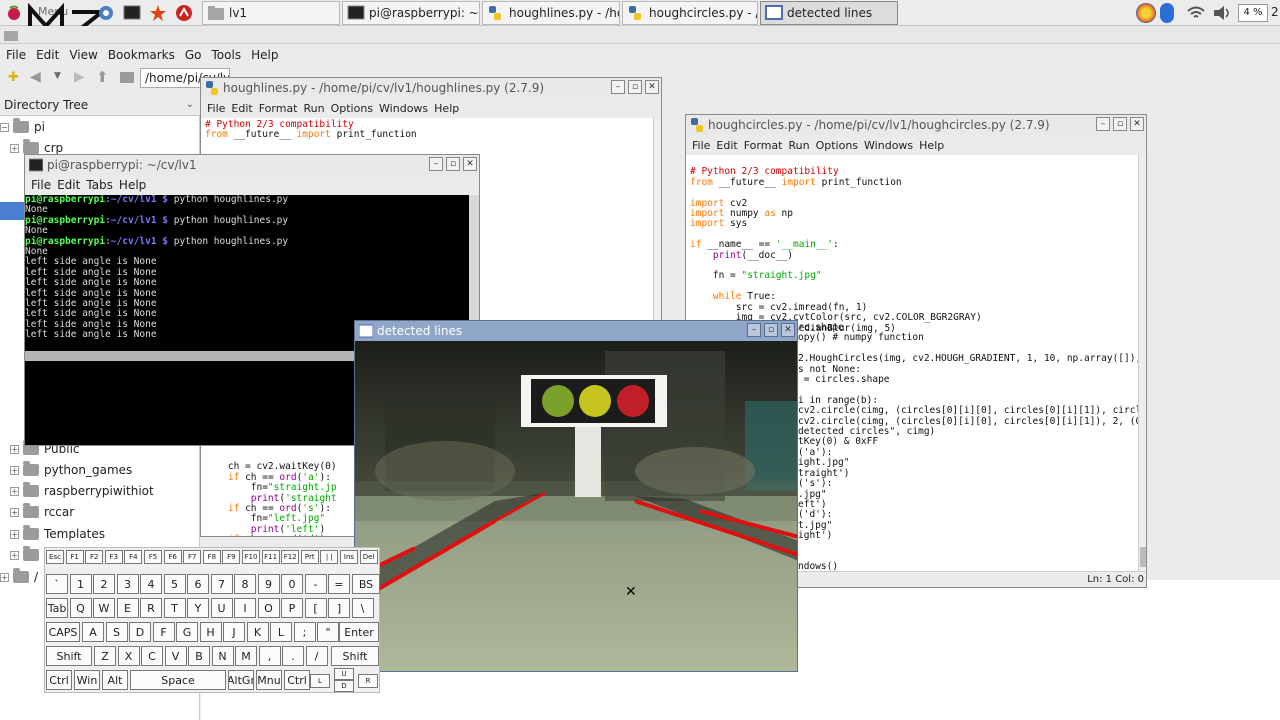 The height and width of the screenshot is (720, 1280). I want to click on terminal-launcher-icon, so click(132, 13).